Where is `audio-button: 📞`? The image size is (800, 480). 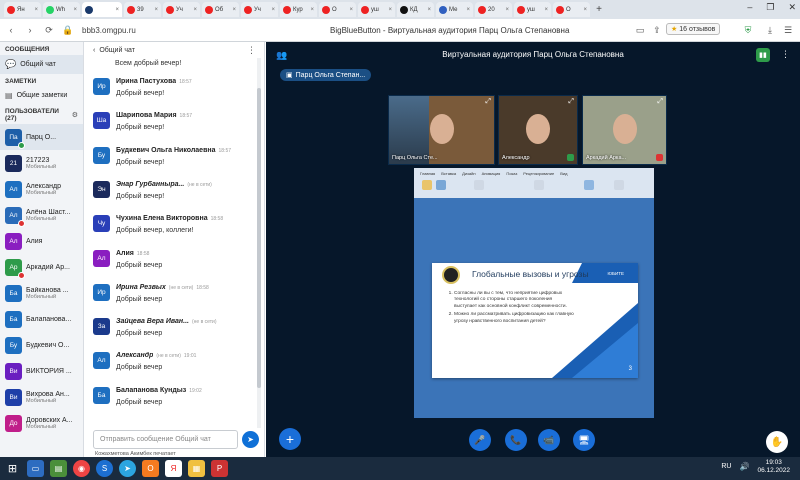 audio-button: 📞 is located at coordinates (516, 440).